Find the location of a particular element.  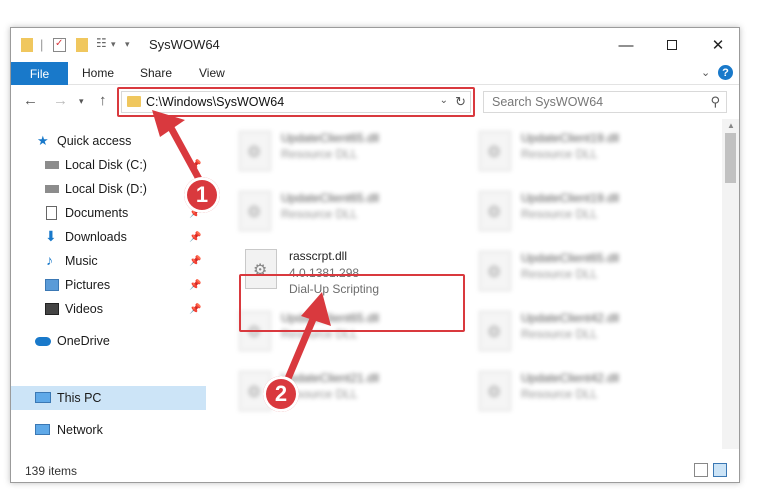

sidebar-item-label: Documents is located at coordinates (97, 213).